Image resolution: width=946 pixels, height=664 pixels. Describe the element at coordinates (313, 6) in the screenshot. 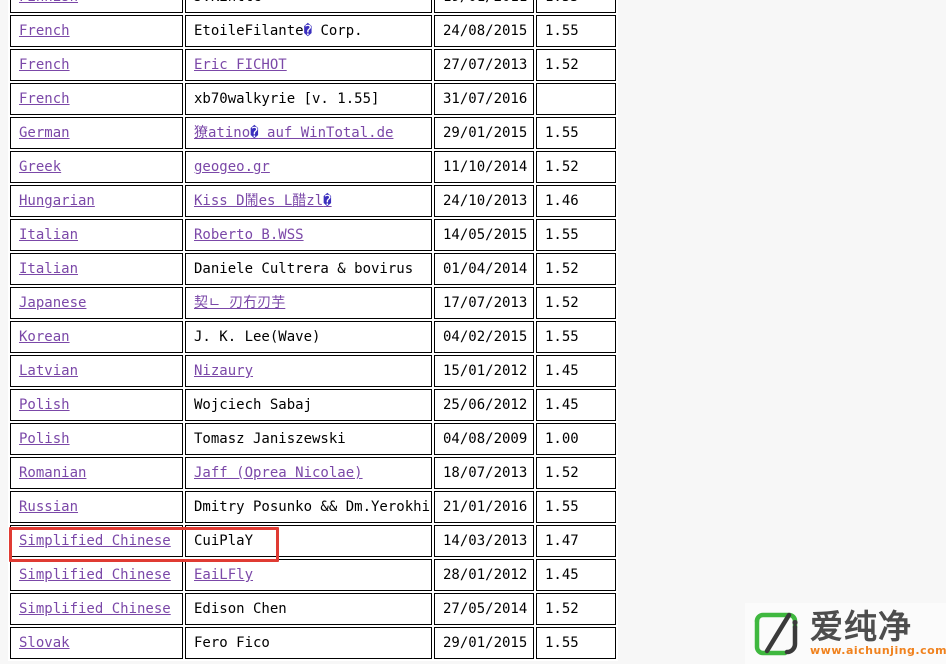

I see `table-row: Finnish J.Kinttc 19/01/2011 1.55` at that location.